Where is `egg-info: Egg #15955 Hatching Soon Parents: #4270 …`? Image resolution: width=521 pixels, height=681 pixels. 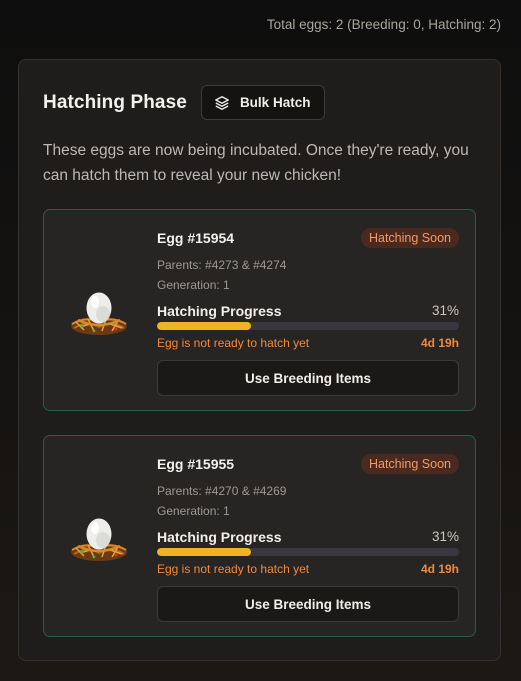 egg-info: Egg #15955 Hatching Soon Parents: #4270 … is located at coordinates (308, 538).